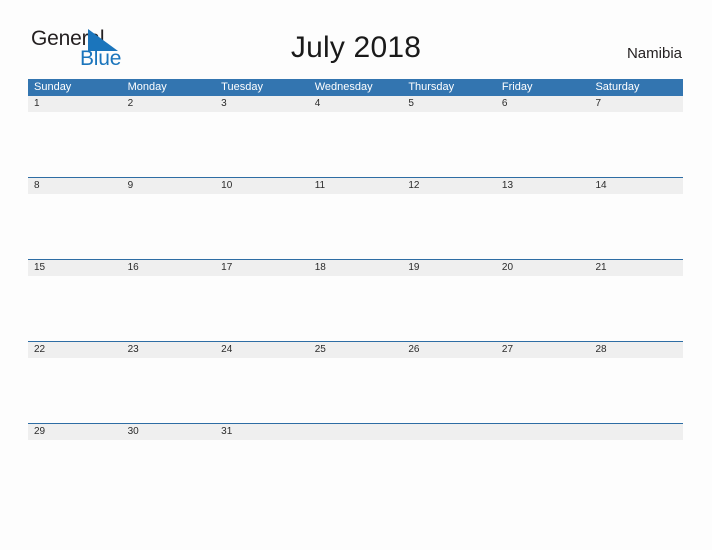  Describe the element at coordinates (636, 186) in the screenshot. I see `day-cell-date: 14` at that location.